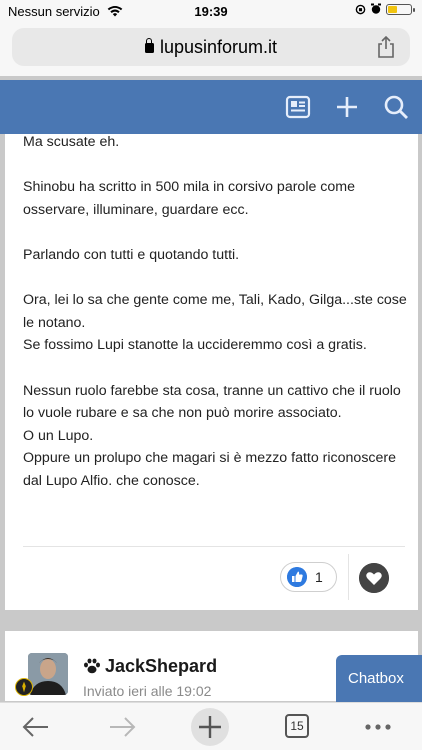 This screenshot has height=750, width=422. I want to click on status-icons, so click(385, 9).